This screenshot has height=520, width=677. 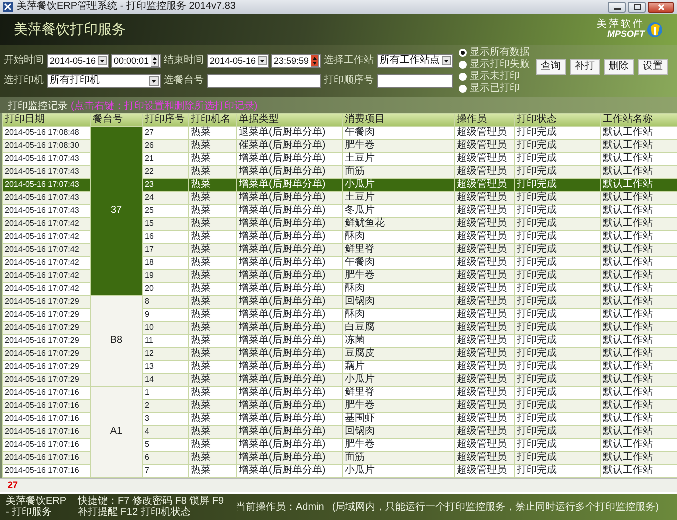 I want to click on column-header: 打印日期, so click(x=46, y=120).